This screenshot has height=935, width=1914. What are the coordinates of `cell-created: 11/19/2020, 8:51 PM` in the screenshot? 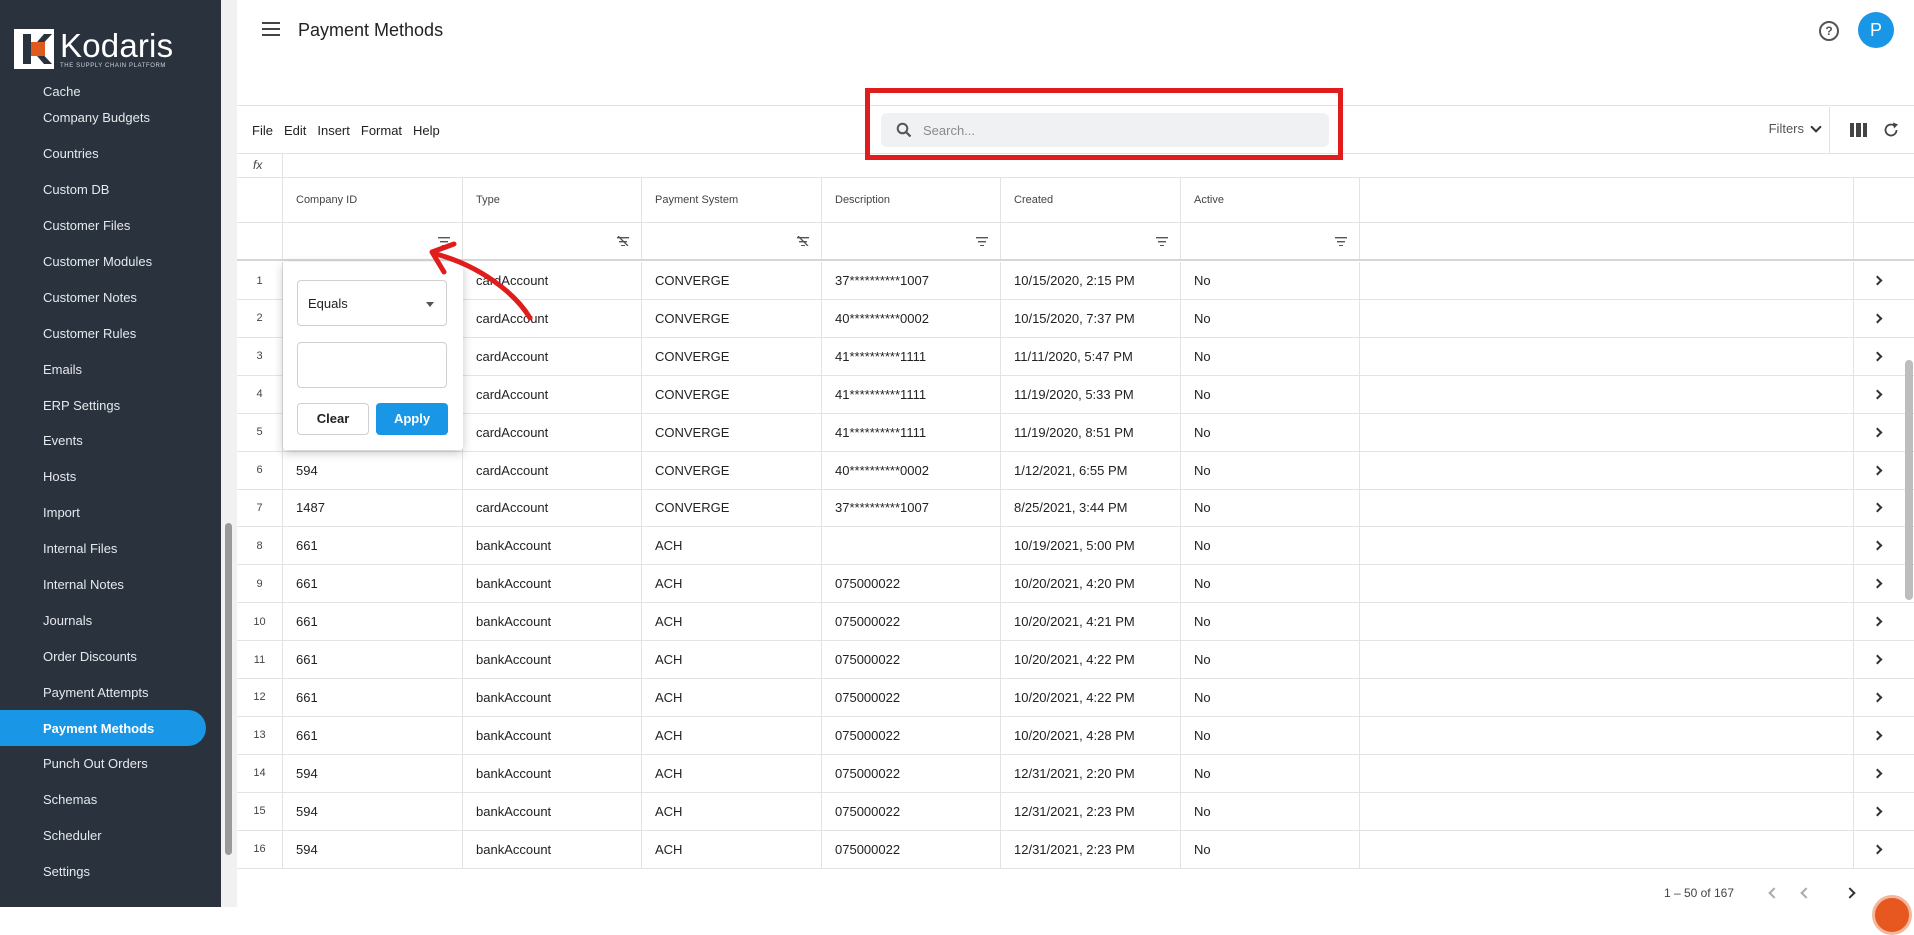 It's located at (1091, 432).